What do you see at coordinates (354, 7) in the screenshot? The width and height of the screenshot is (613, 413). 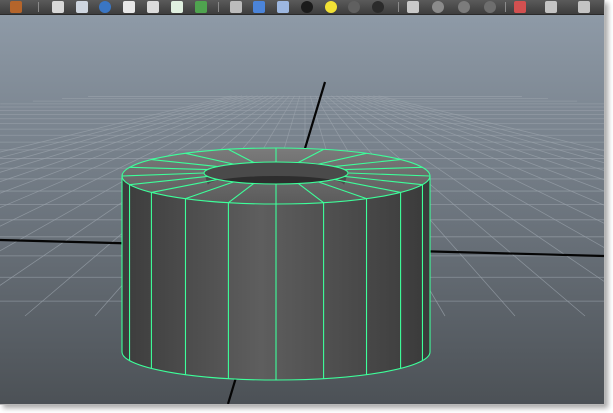 I see `sphere-icon` at bounding box center [354, 7].